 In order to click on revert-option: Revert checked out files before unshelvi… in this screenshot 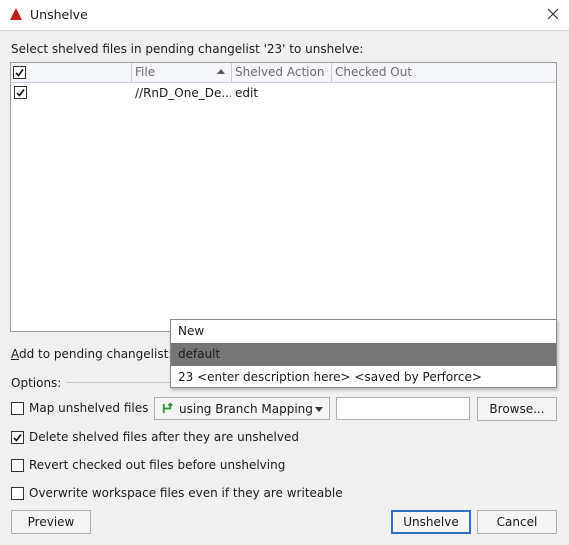, I will do `click(148, 465)`.